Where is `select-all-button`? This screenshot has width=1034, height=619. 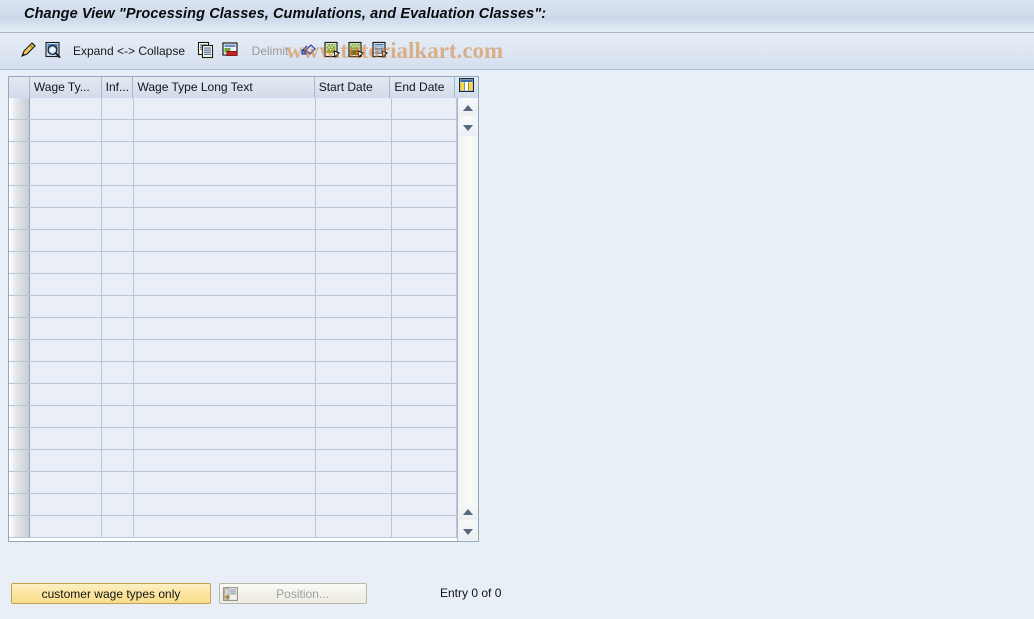 select-all-button is located at coordinates (332, 51).